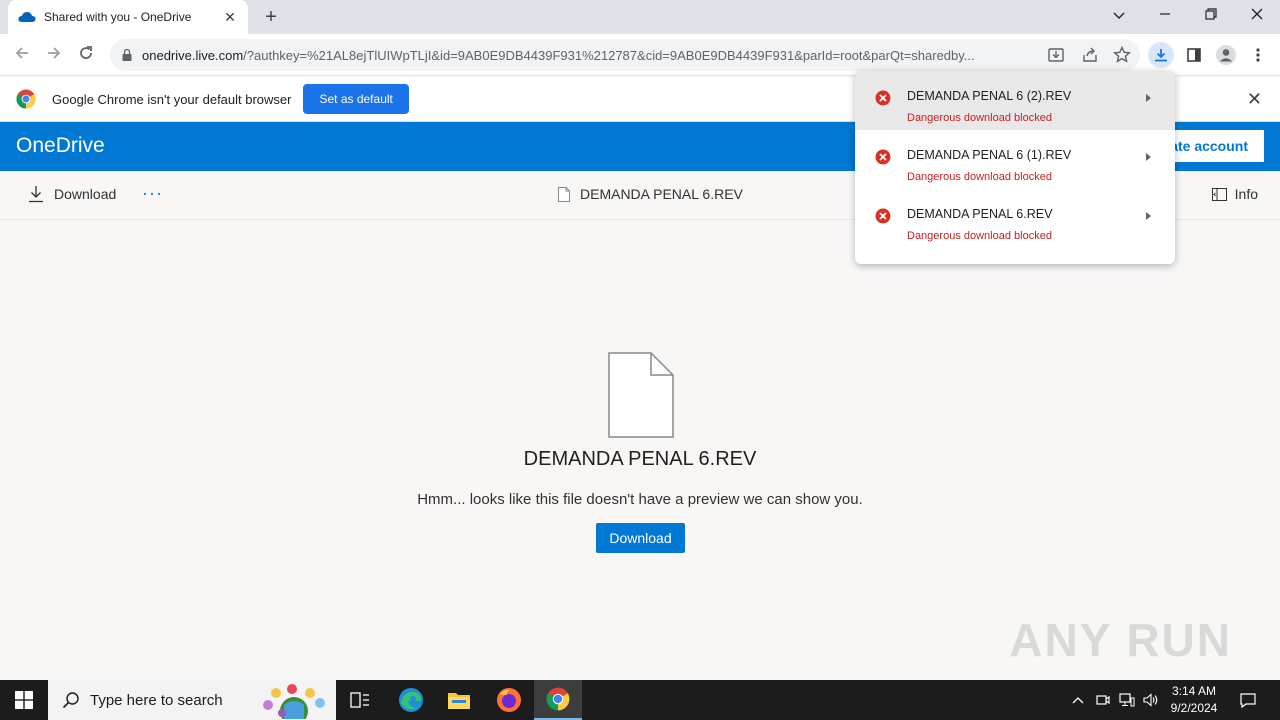  What do you see at coordinates (564, 194) in the screenshot?
I see `file-icon` at bounding box center [564, 194].